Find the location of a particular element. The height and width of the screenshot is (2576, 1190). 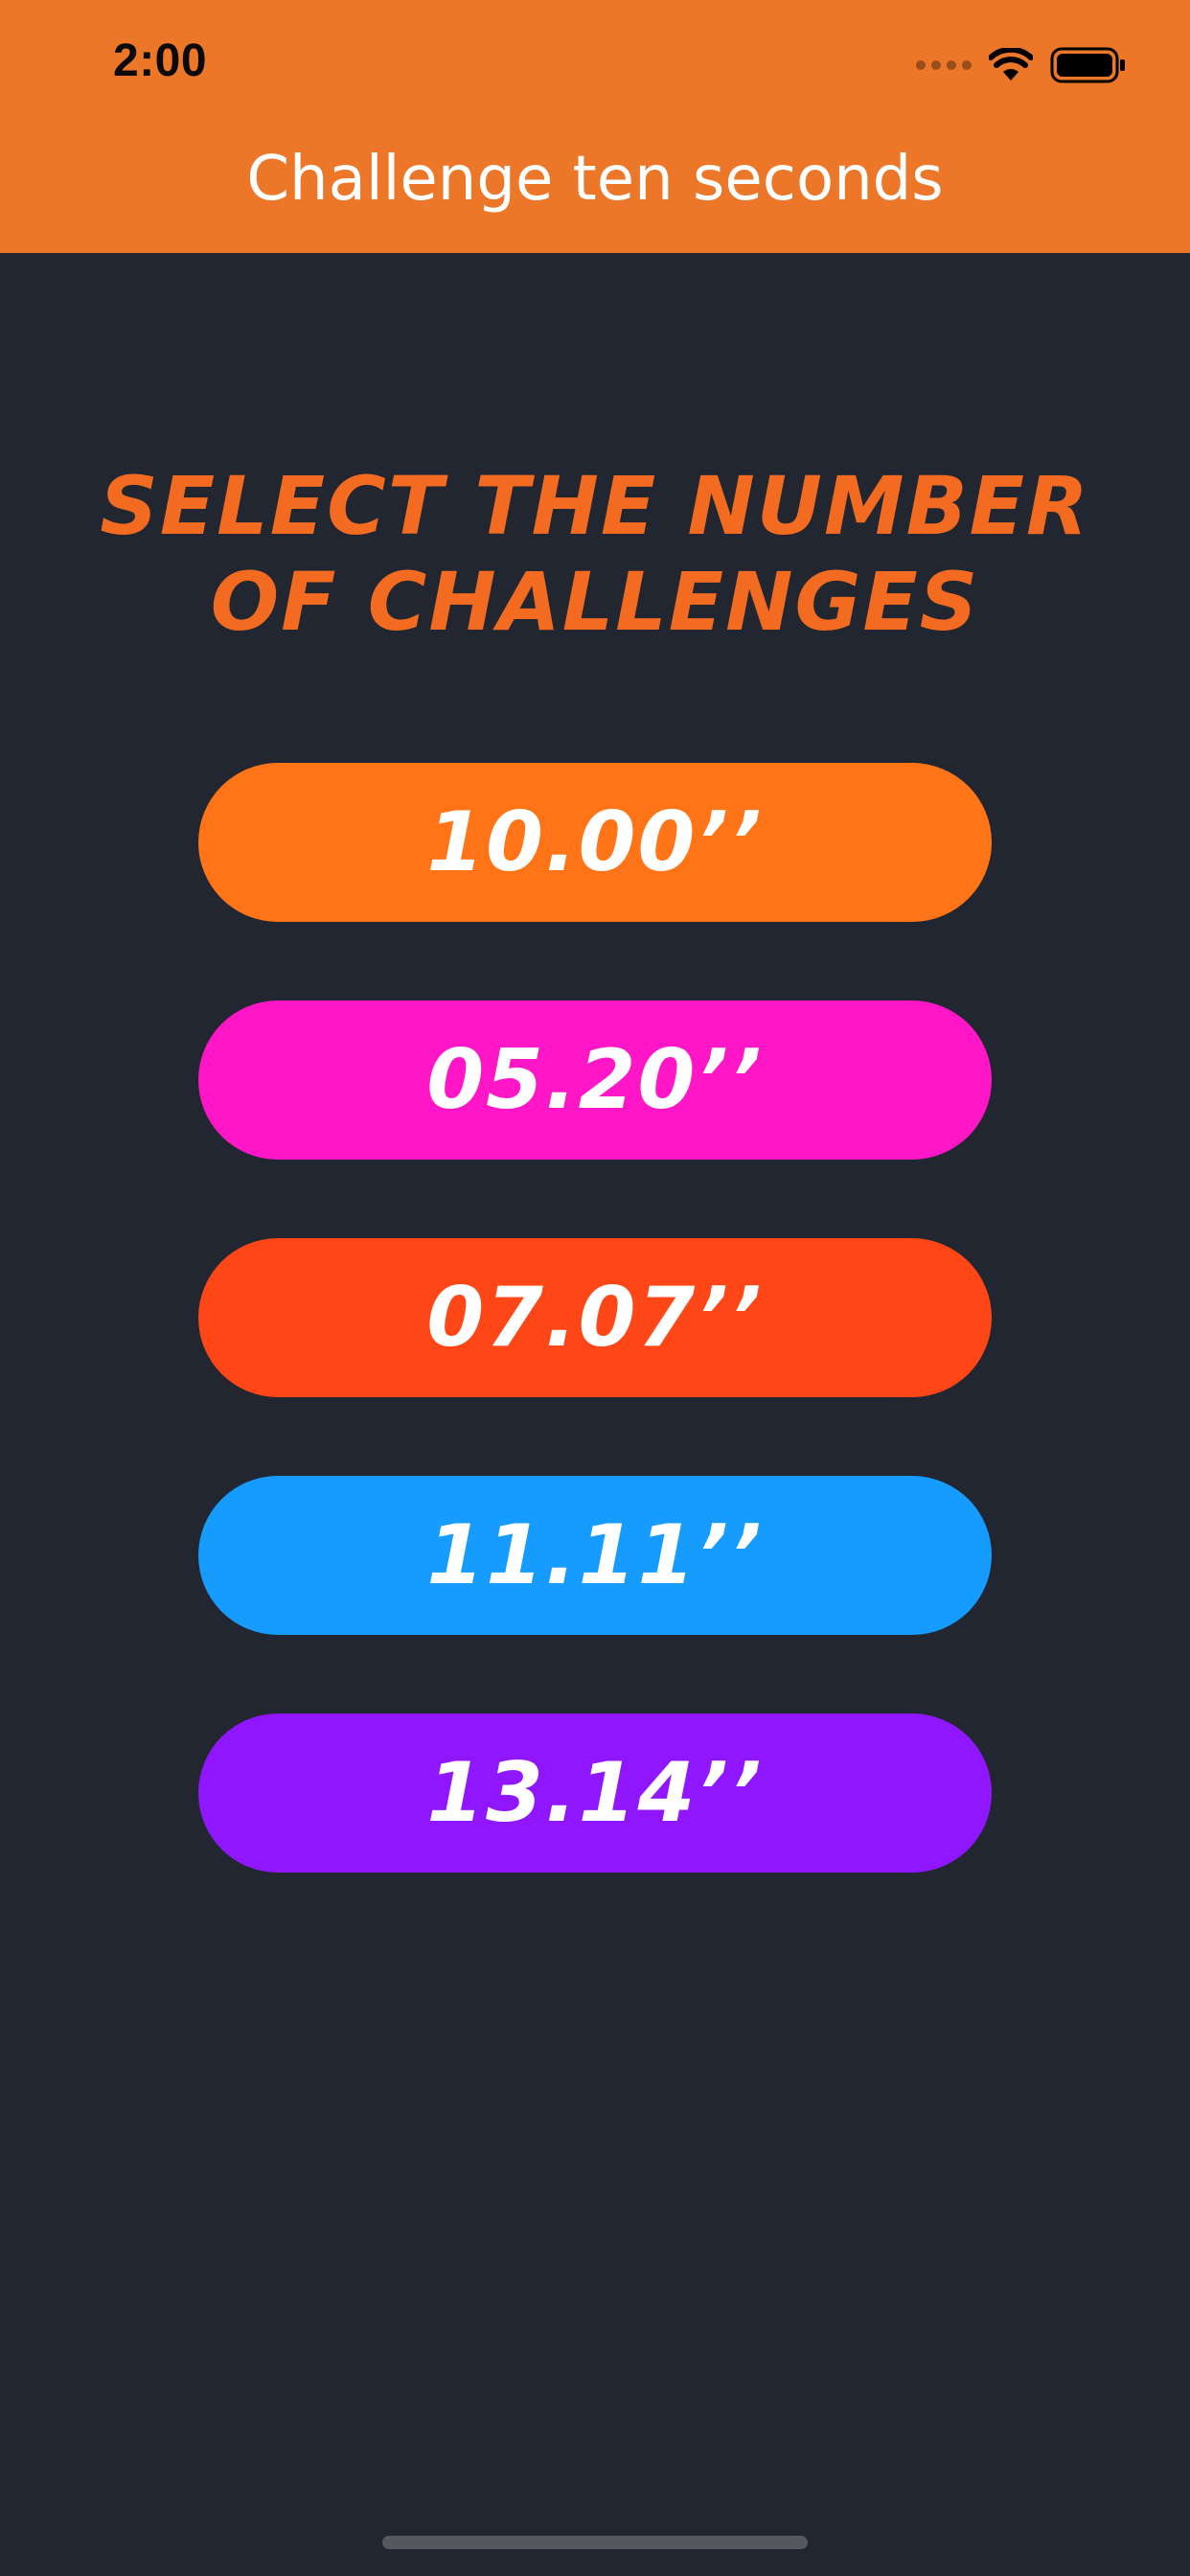

headline-line-1: SELECT THE NUMBER is located at coordinates (595, 506).